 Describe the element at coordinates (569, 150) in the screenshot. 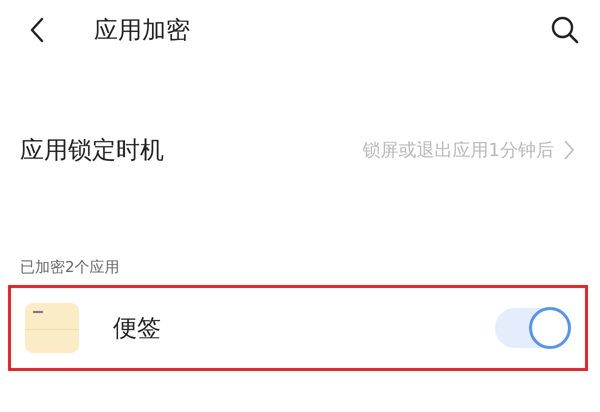

I see `chevron-icon` at that location.